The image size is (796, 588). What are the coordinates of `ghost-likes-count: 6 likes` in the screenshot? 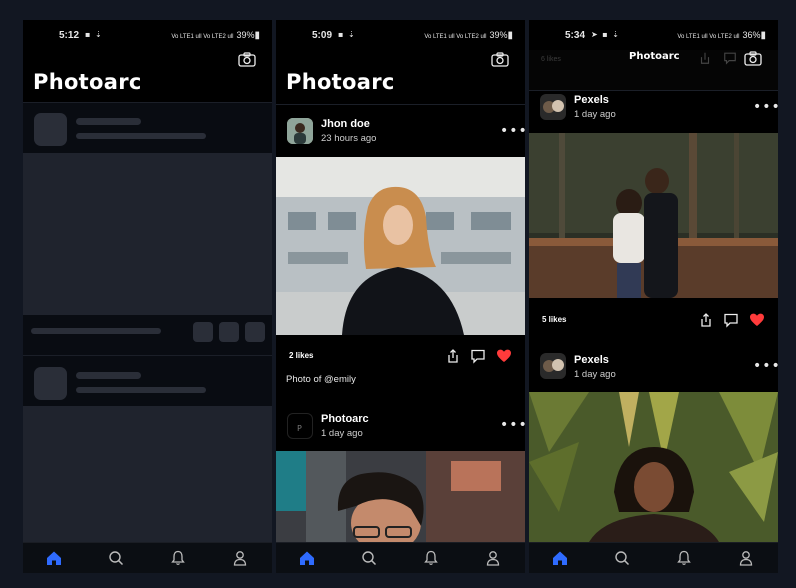 It's located at (551, 59).